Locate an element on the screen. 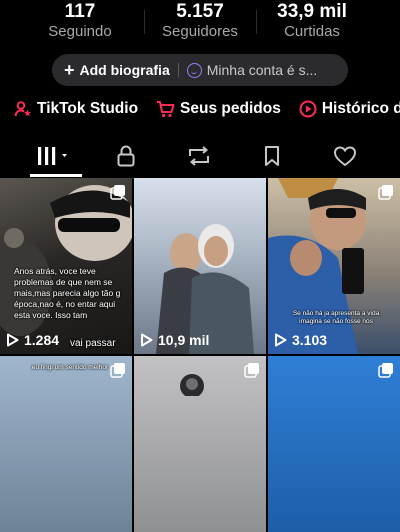 This screenshot has width=400, height=532. view-count: 1.284 is located at coordinates (32, 340).